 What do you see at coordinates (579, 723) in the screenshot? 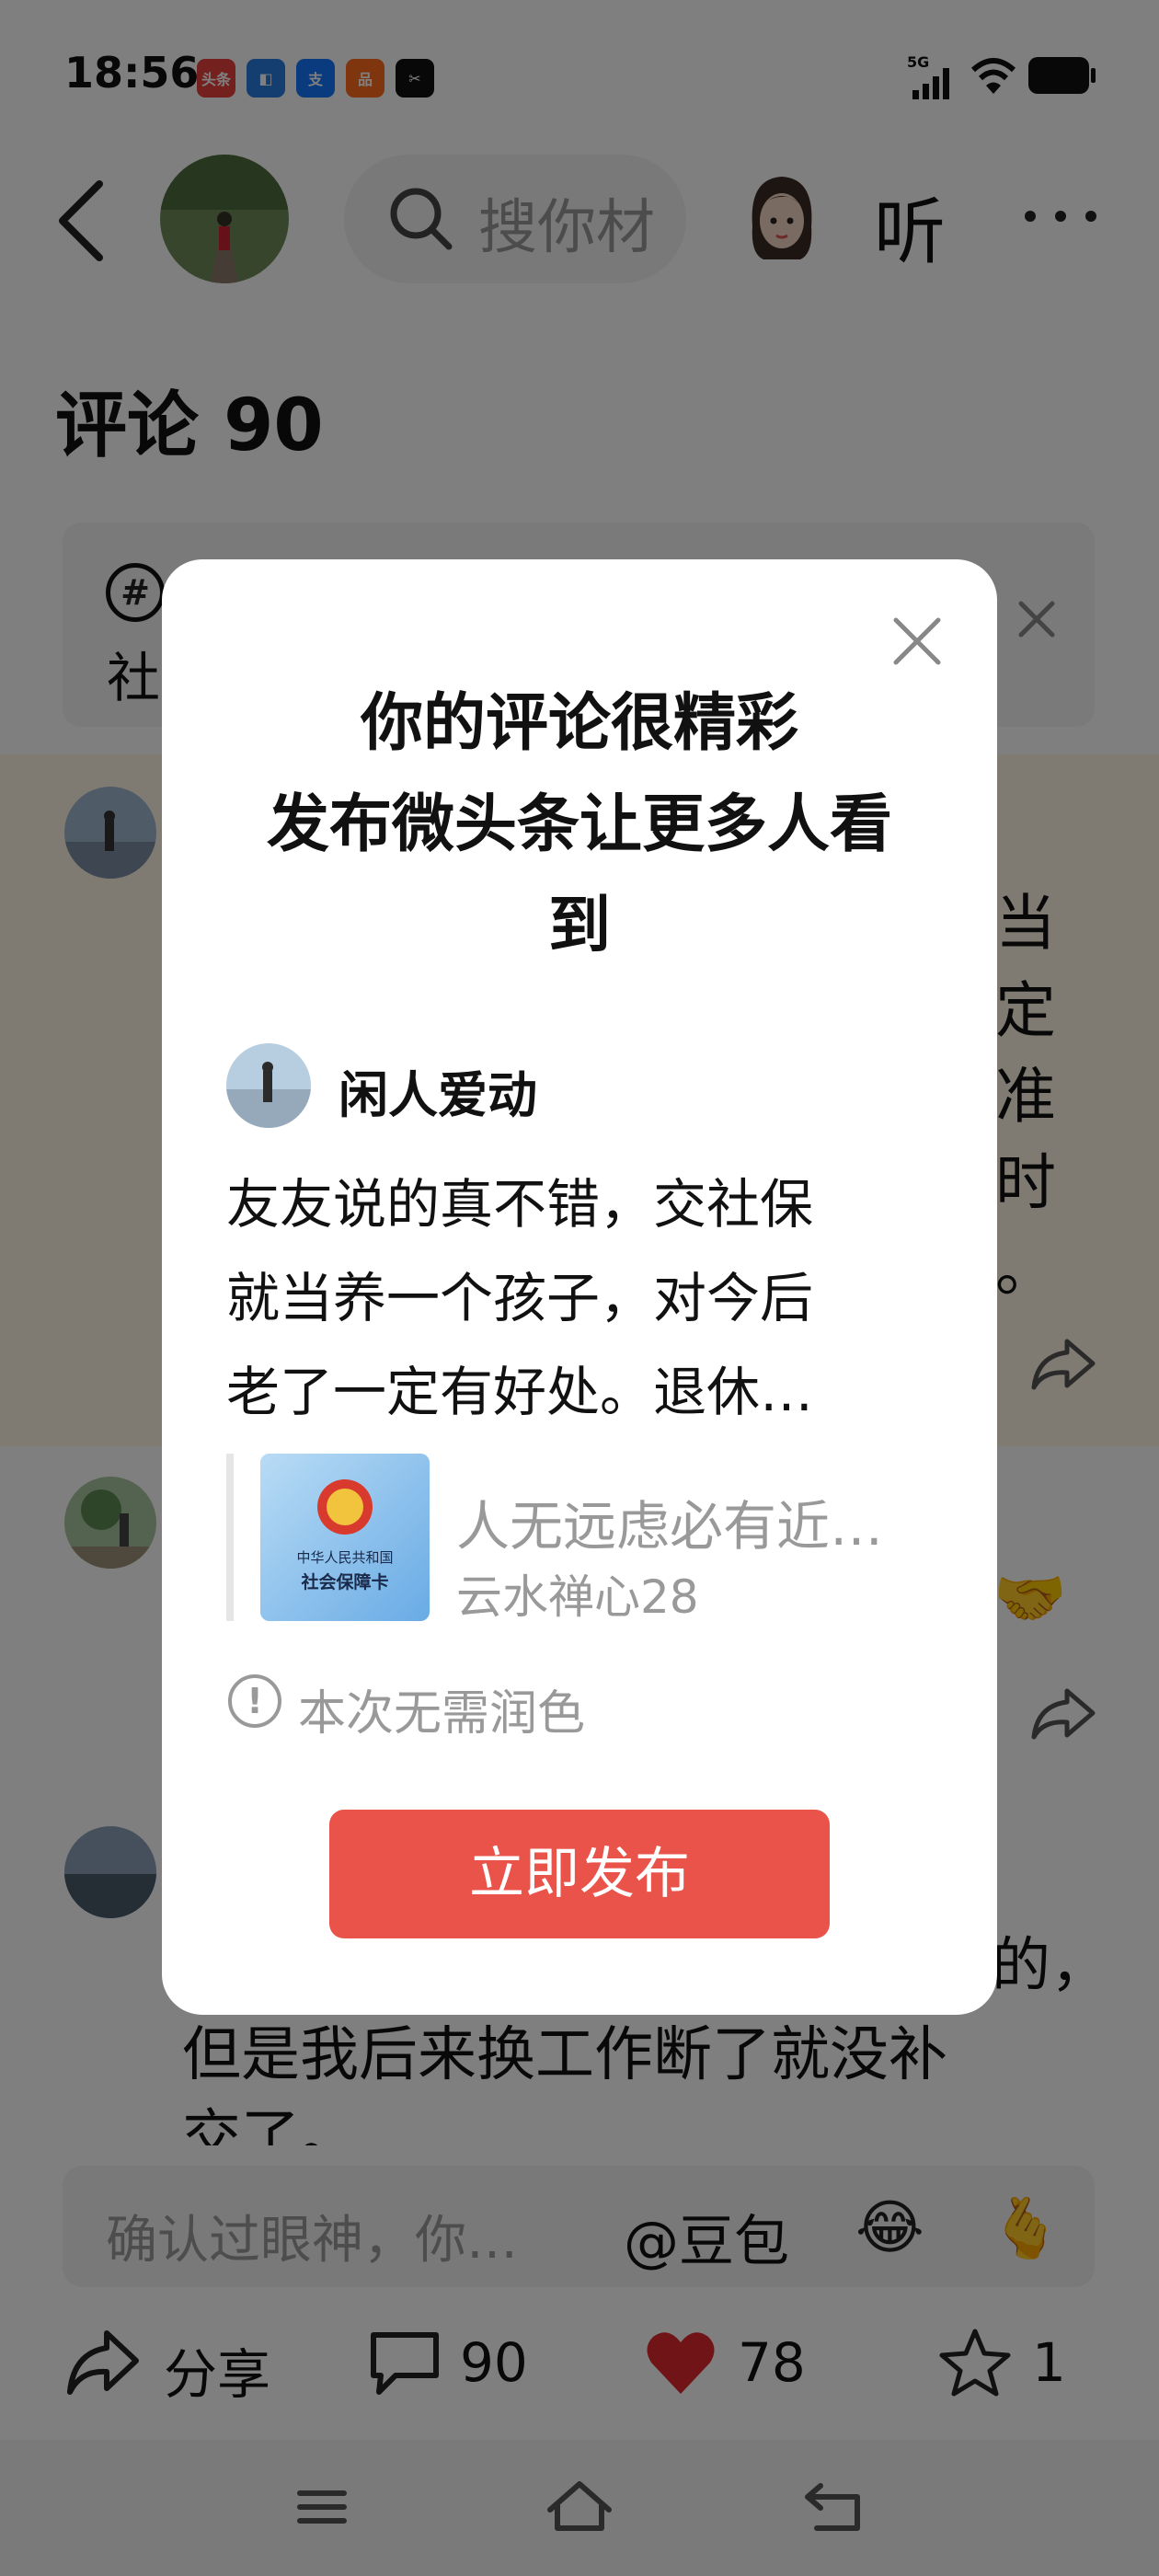
I see `dialog-title-line: 你的评论很精彩` at bounding box center [579, 723].